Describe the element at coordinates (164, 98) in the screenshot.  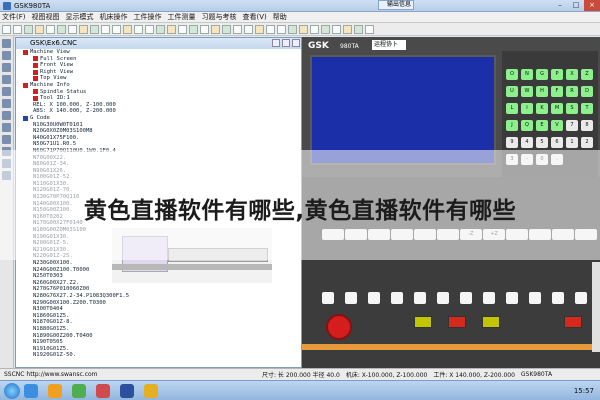
I see `tree-item: Tool ID:1` at that location.